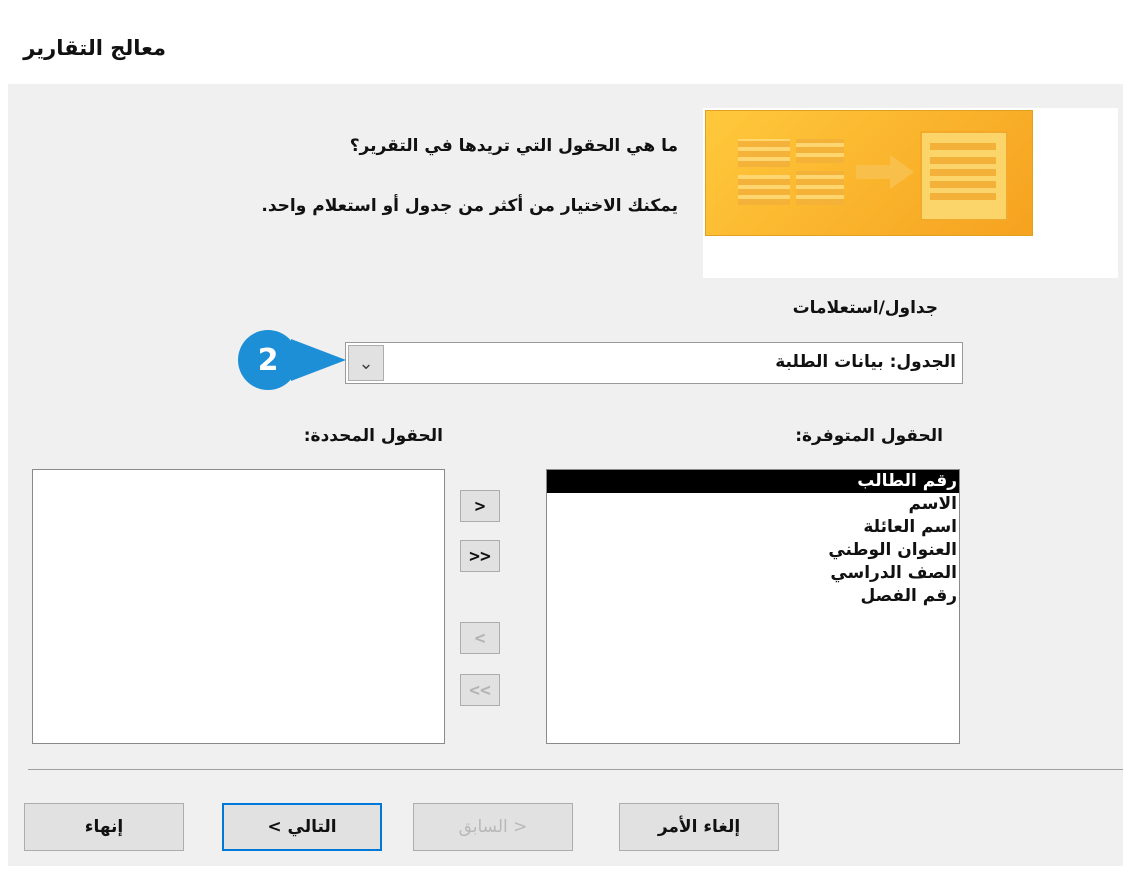 This screenshot has width=1137, height=875. Describe the element at coordinates (753, 550) in the screenshot. I see `list-item: العنوان الوطني` at that location.